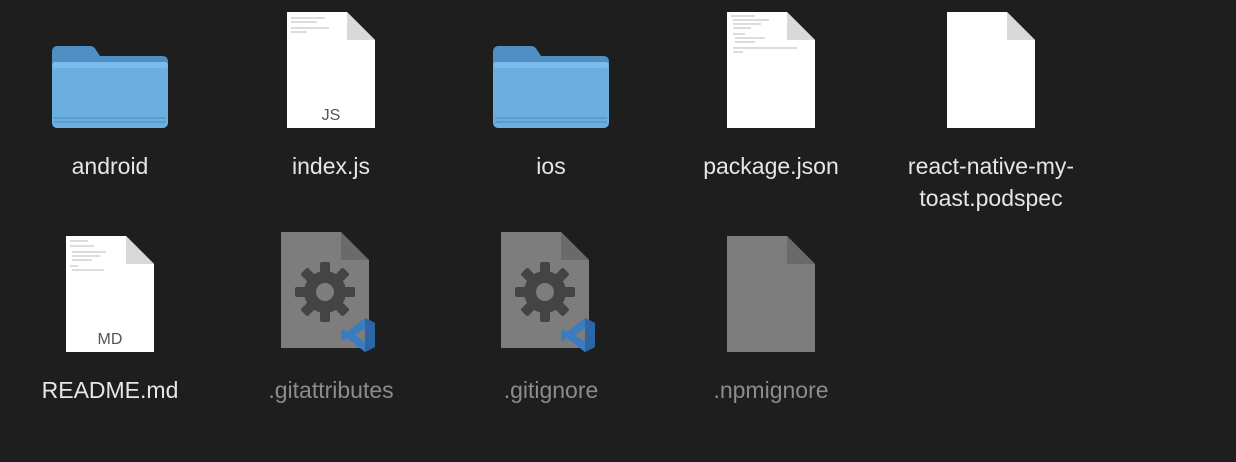  Describe the element at coordinates (331, 166) in the screenshot. I see `file-name: index.js` at that location.